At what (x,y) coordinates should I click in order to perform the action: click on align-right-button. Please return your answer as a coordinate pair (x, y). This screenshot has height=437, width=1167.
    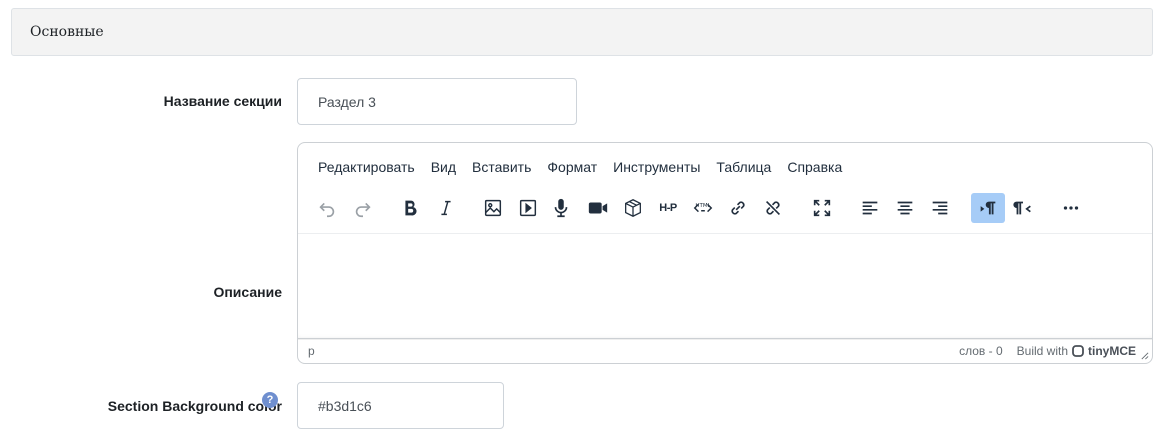
    Looking at the image, I should click on (940, 208).